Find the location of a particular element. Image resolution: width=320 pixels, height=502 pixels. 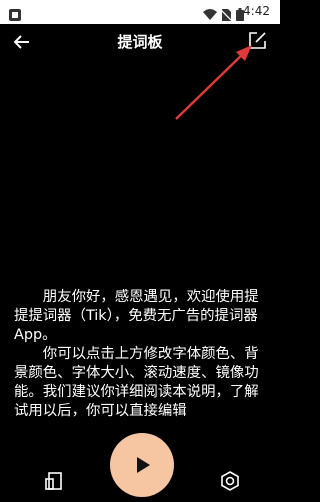

app-bar: 提词板 is located at coordinates (140, 42).